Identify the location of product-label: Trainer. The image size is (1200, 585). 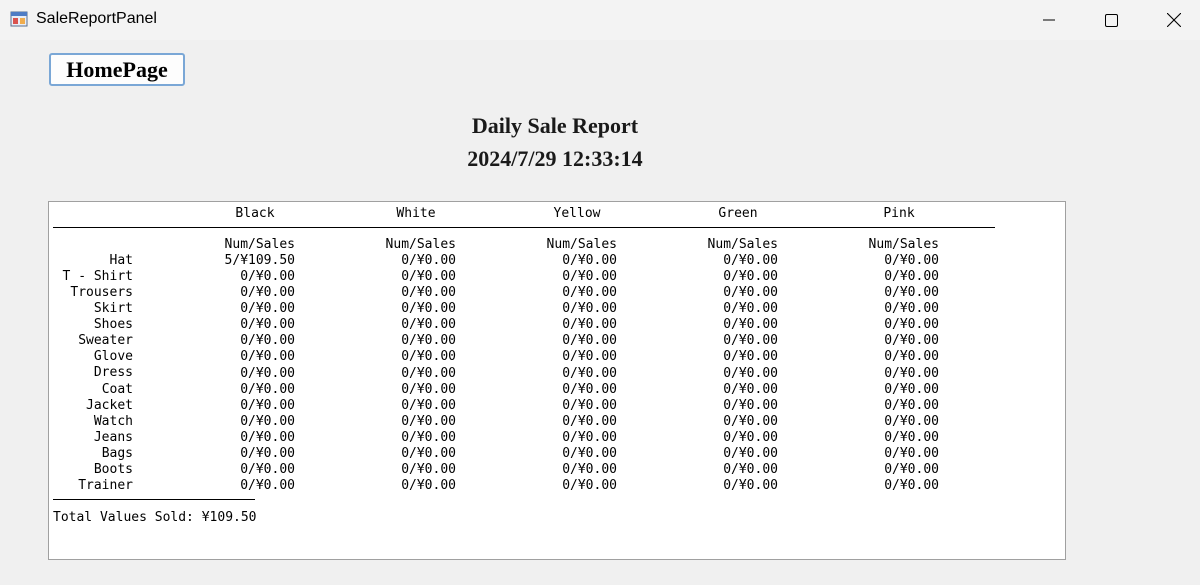
(105, 485).